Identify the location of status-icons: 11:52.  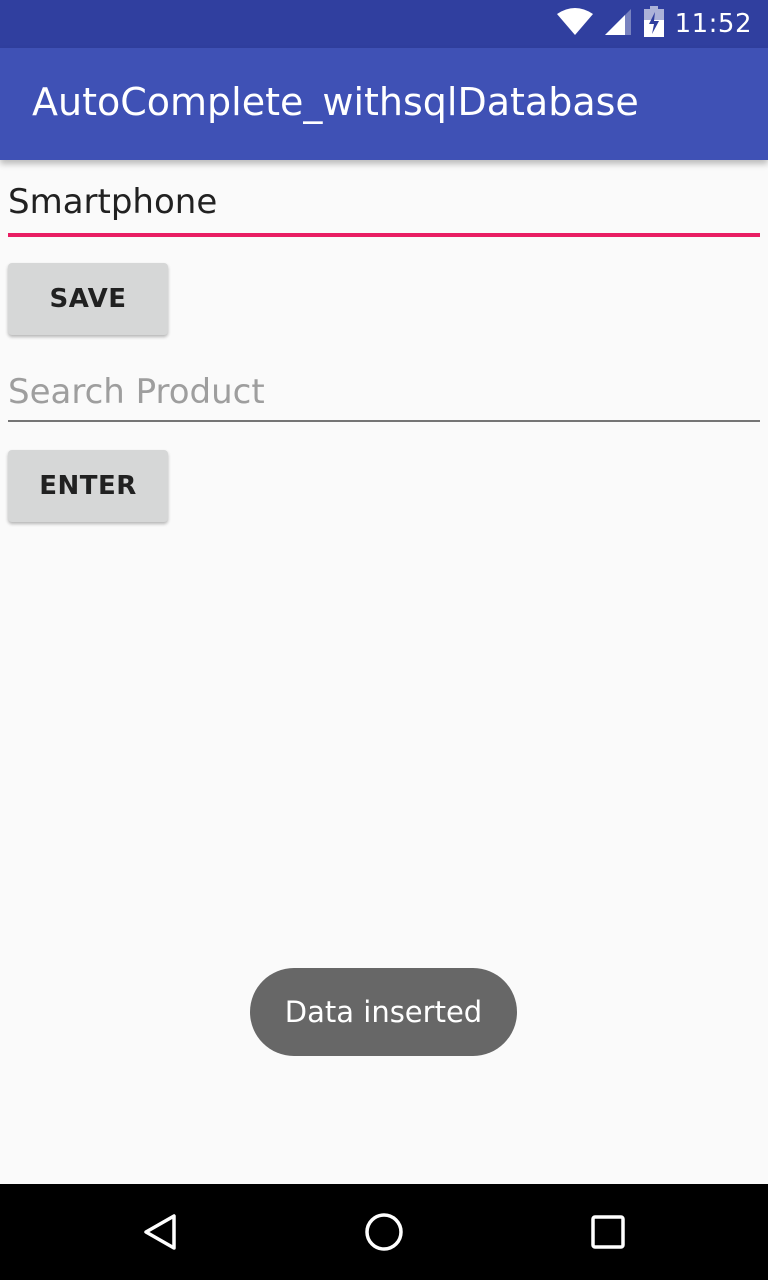
(654, 24).